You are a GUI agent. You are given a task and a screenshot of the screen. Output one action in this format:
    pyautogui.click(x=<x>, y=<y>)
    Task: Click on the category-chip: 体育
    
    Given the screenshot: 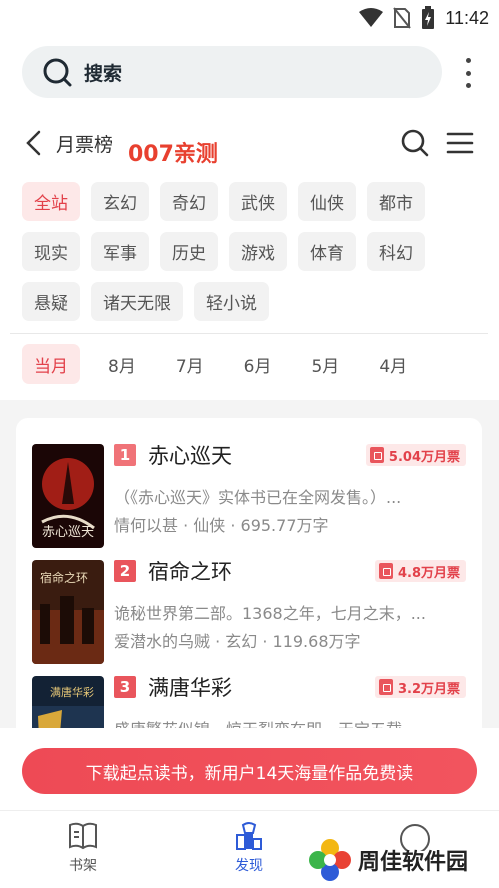 What is the action you would take?
    pyautogui.click(x=327, y=251)
    